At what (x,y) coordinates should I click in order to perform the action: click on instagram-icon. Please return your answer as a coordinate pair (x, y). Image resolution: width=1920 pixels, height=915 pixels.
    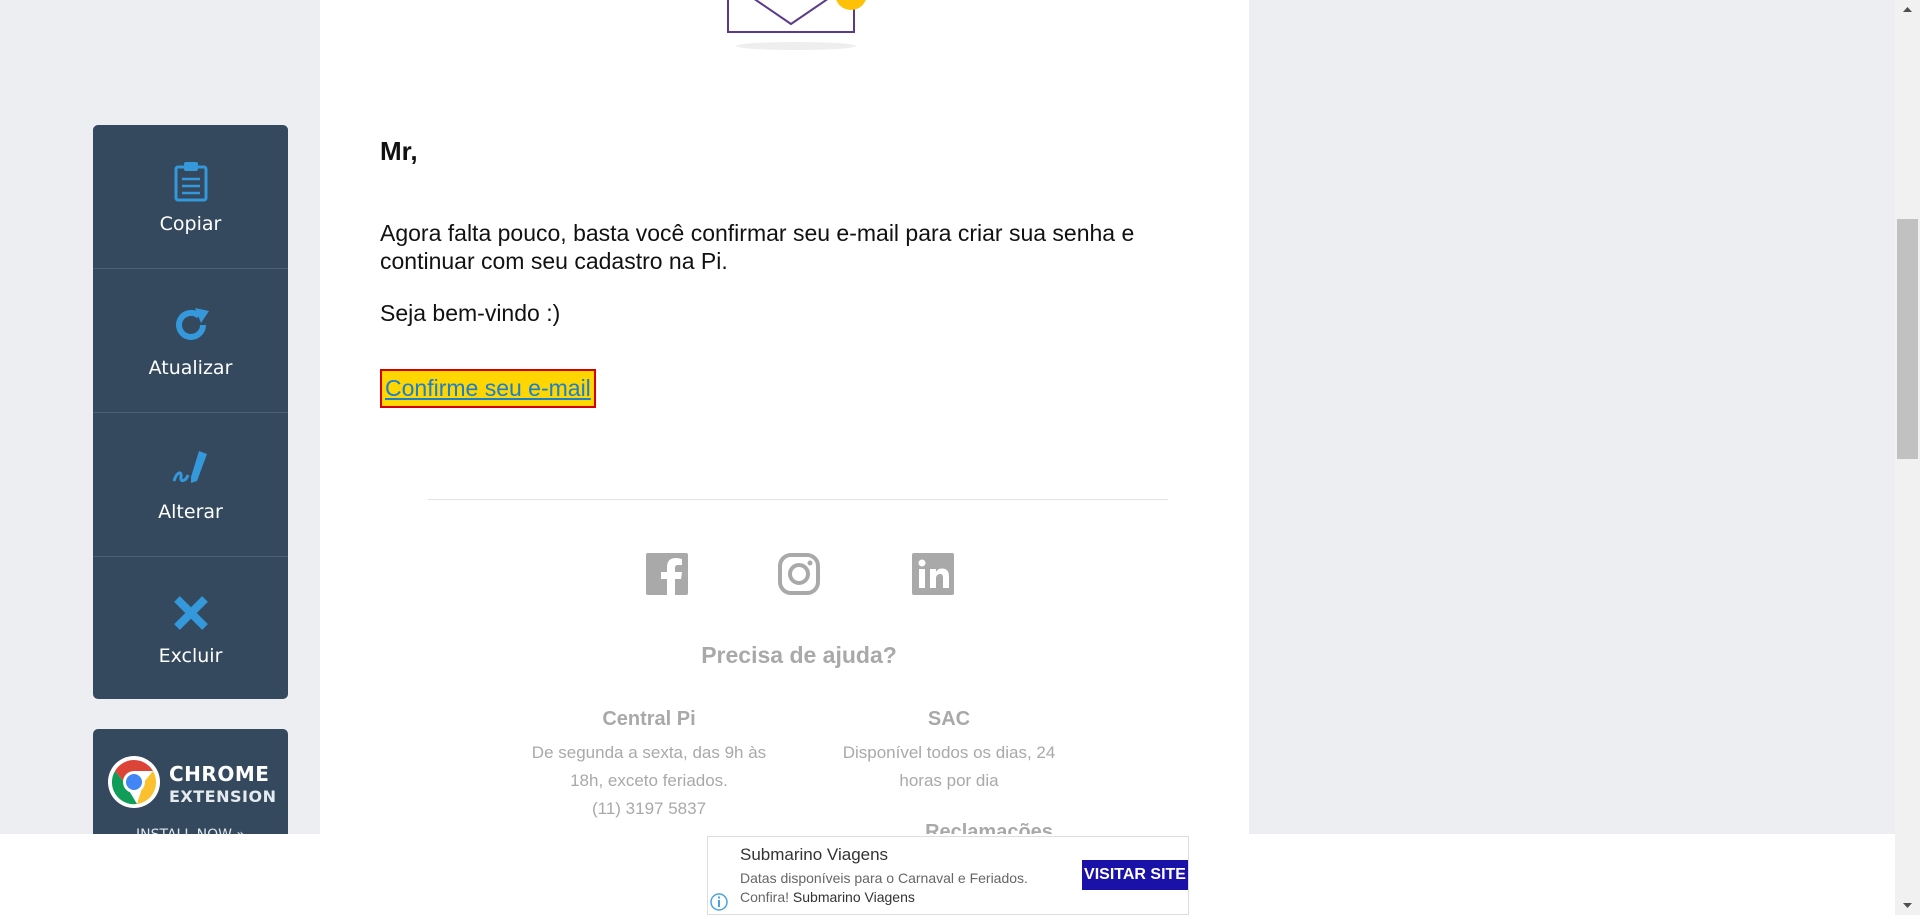
    Looking at the image, I should click on (799, 574).